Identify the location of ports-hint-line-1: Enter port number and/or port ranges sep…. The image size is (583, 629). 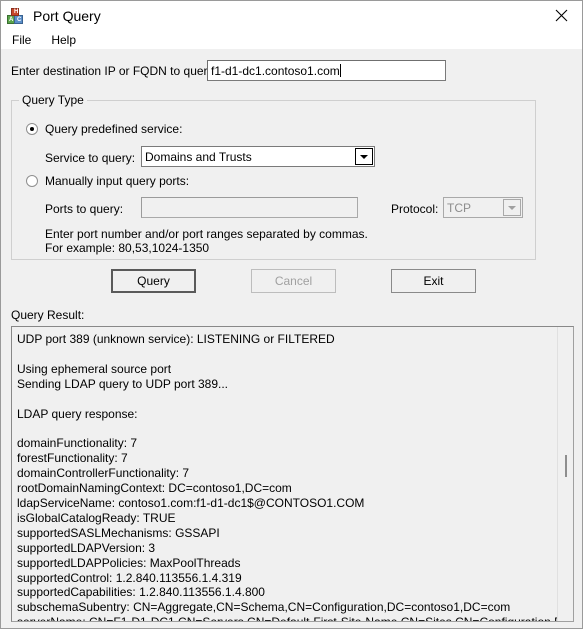
(206, 234).